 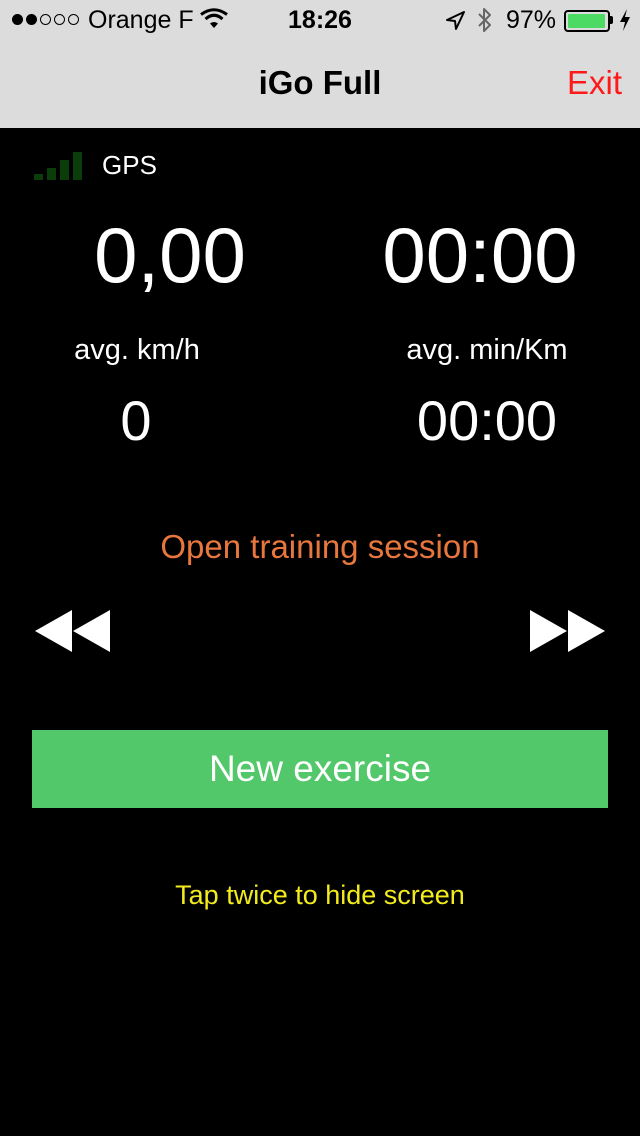 I want to click on charging-bolt-icon, so click(x=625, y=20).